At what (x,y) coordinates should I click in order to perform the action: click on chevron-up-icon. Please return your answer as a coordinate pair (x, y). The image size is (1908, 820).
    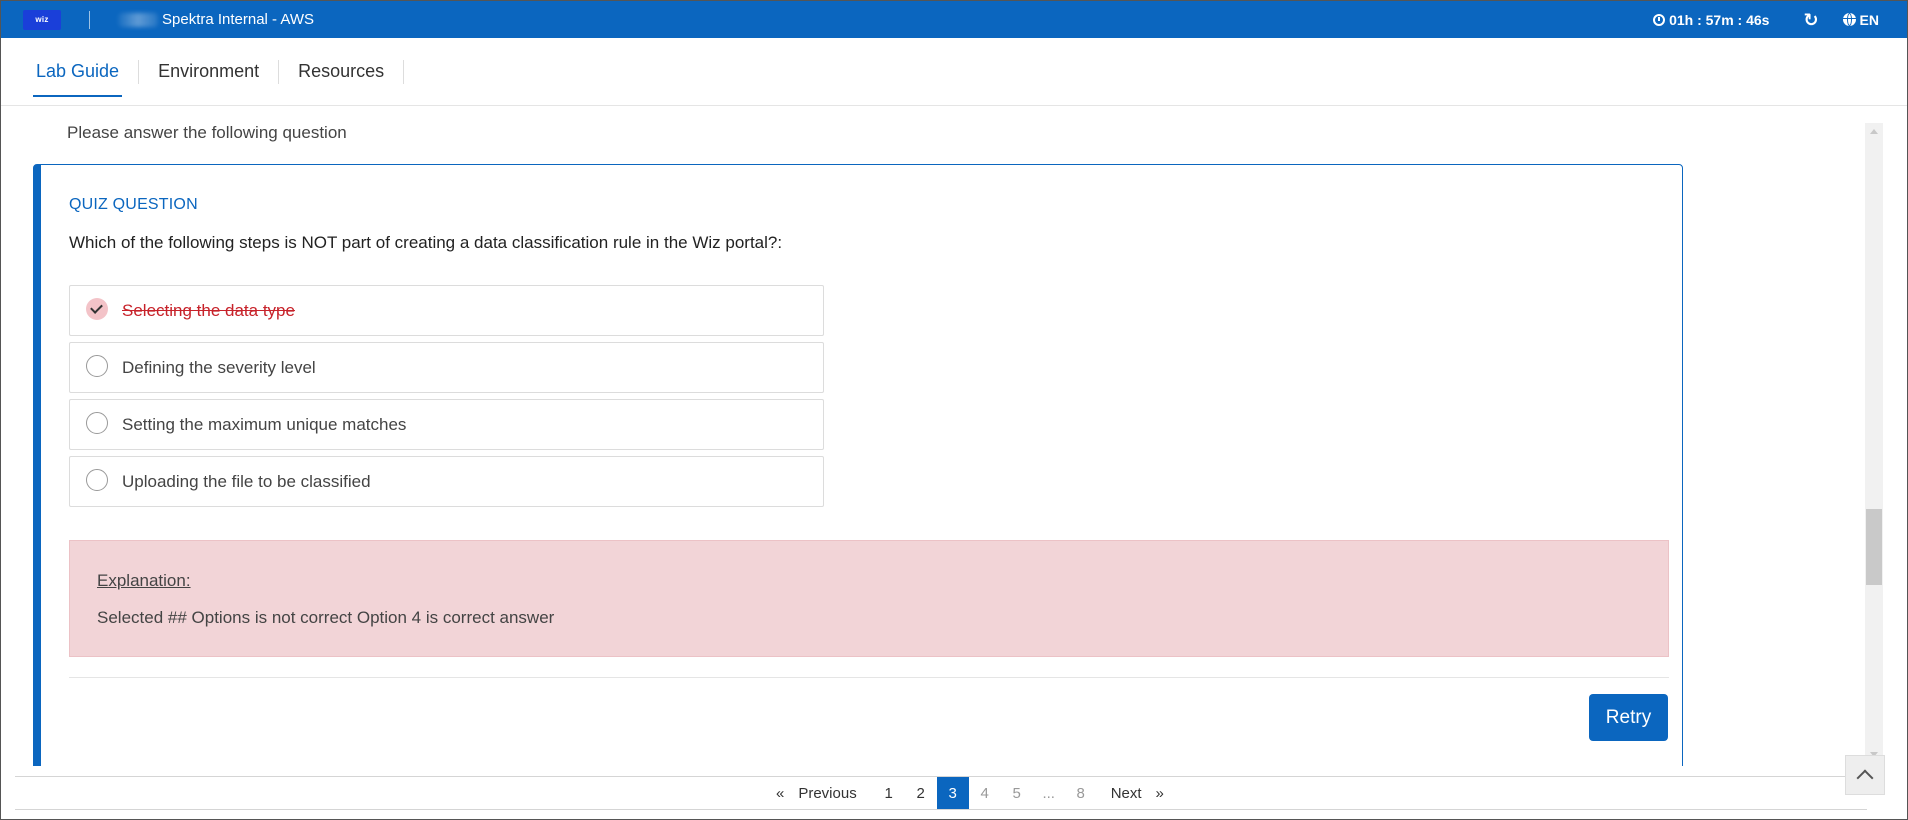
    Looking at the image, I should click on (1865, 778).